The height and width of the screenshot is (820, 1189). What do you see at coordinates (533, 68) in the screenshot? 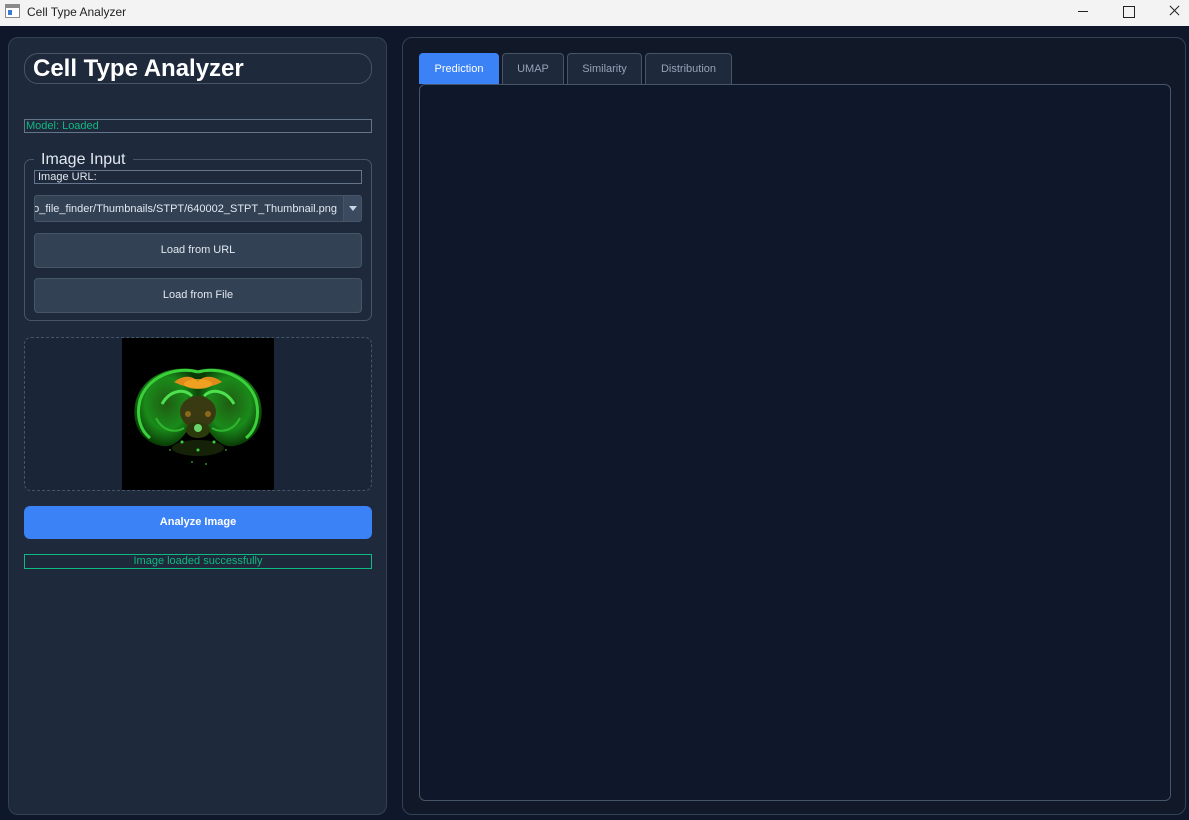
I see `tab-umap: UMAP` at bounding box center [533, 68].